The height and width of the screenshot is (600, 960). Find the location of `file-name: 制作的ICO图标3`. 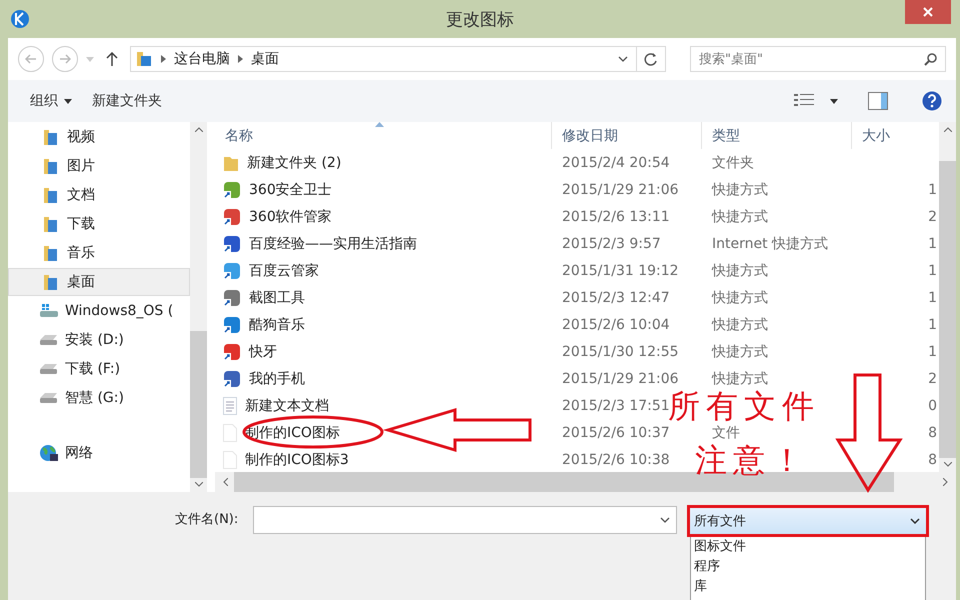

file-name: 制作的ICO图标3 is located at coordinates (297, 459).